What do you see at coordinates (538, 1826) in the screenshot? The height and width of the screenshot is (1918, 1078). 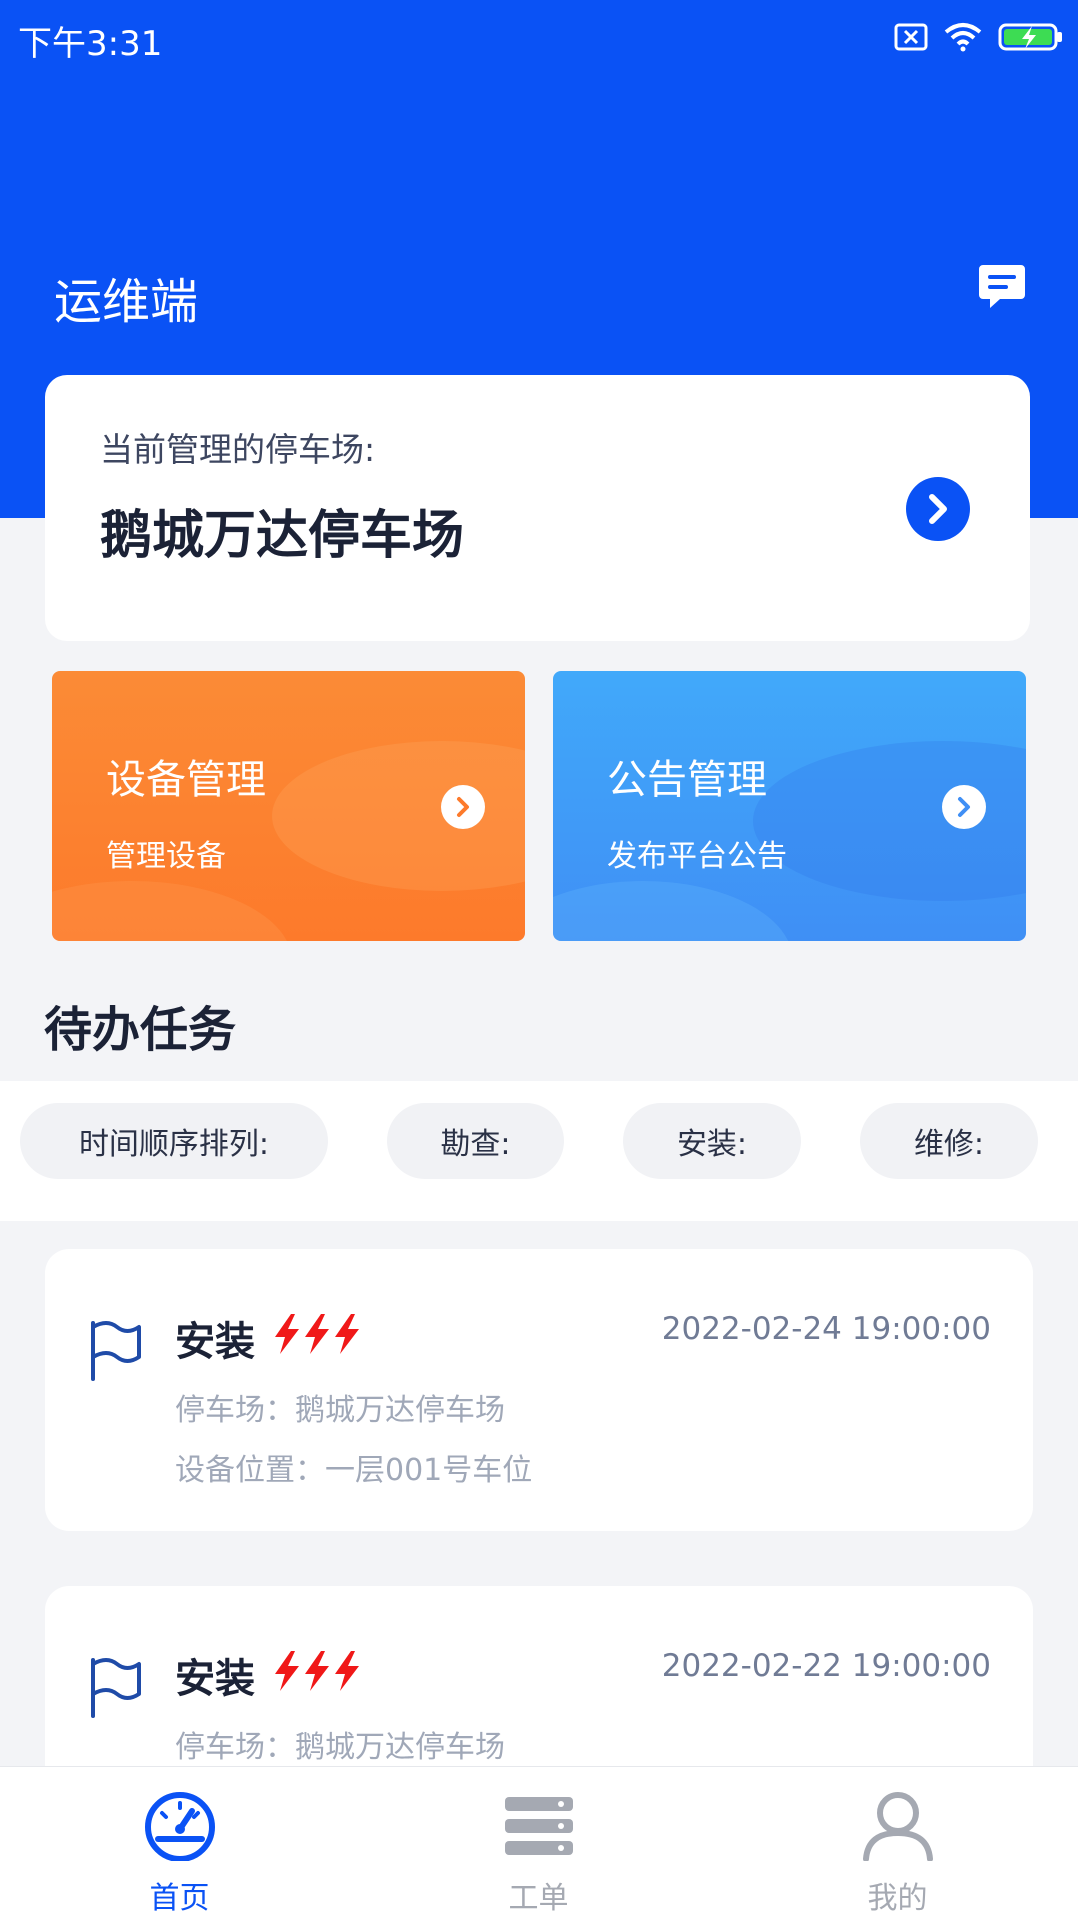 I see `list-icon` at bounding box center [538, 1826].